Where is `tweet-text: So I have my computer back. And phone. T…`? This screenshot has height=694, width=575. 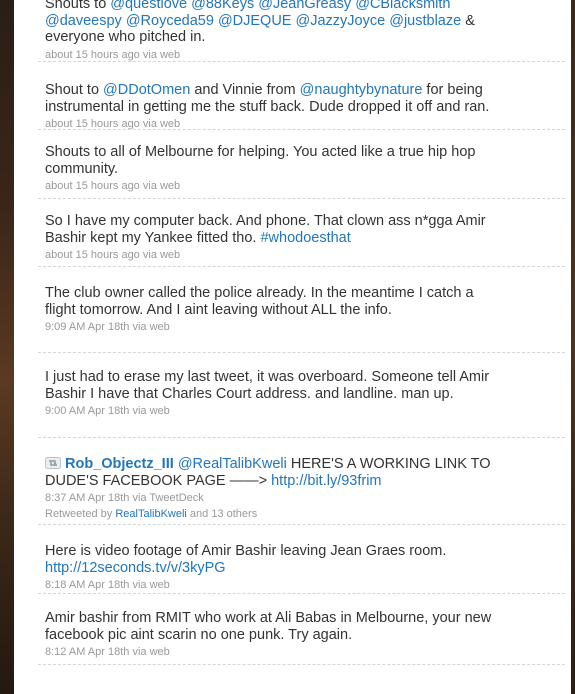
tweet-text: So I have my computer back. And phone. T… is located at coordinates (270, 229).